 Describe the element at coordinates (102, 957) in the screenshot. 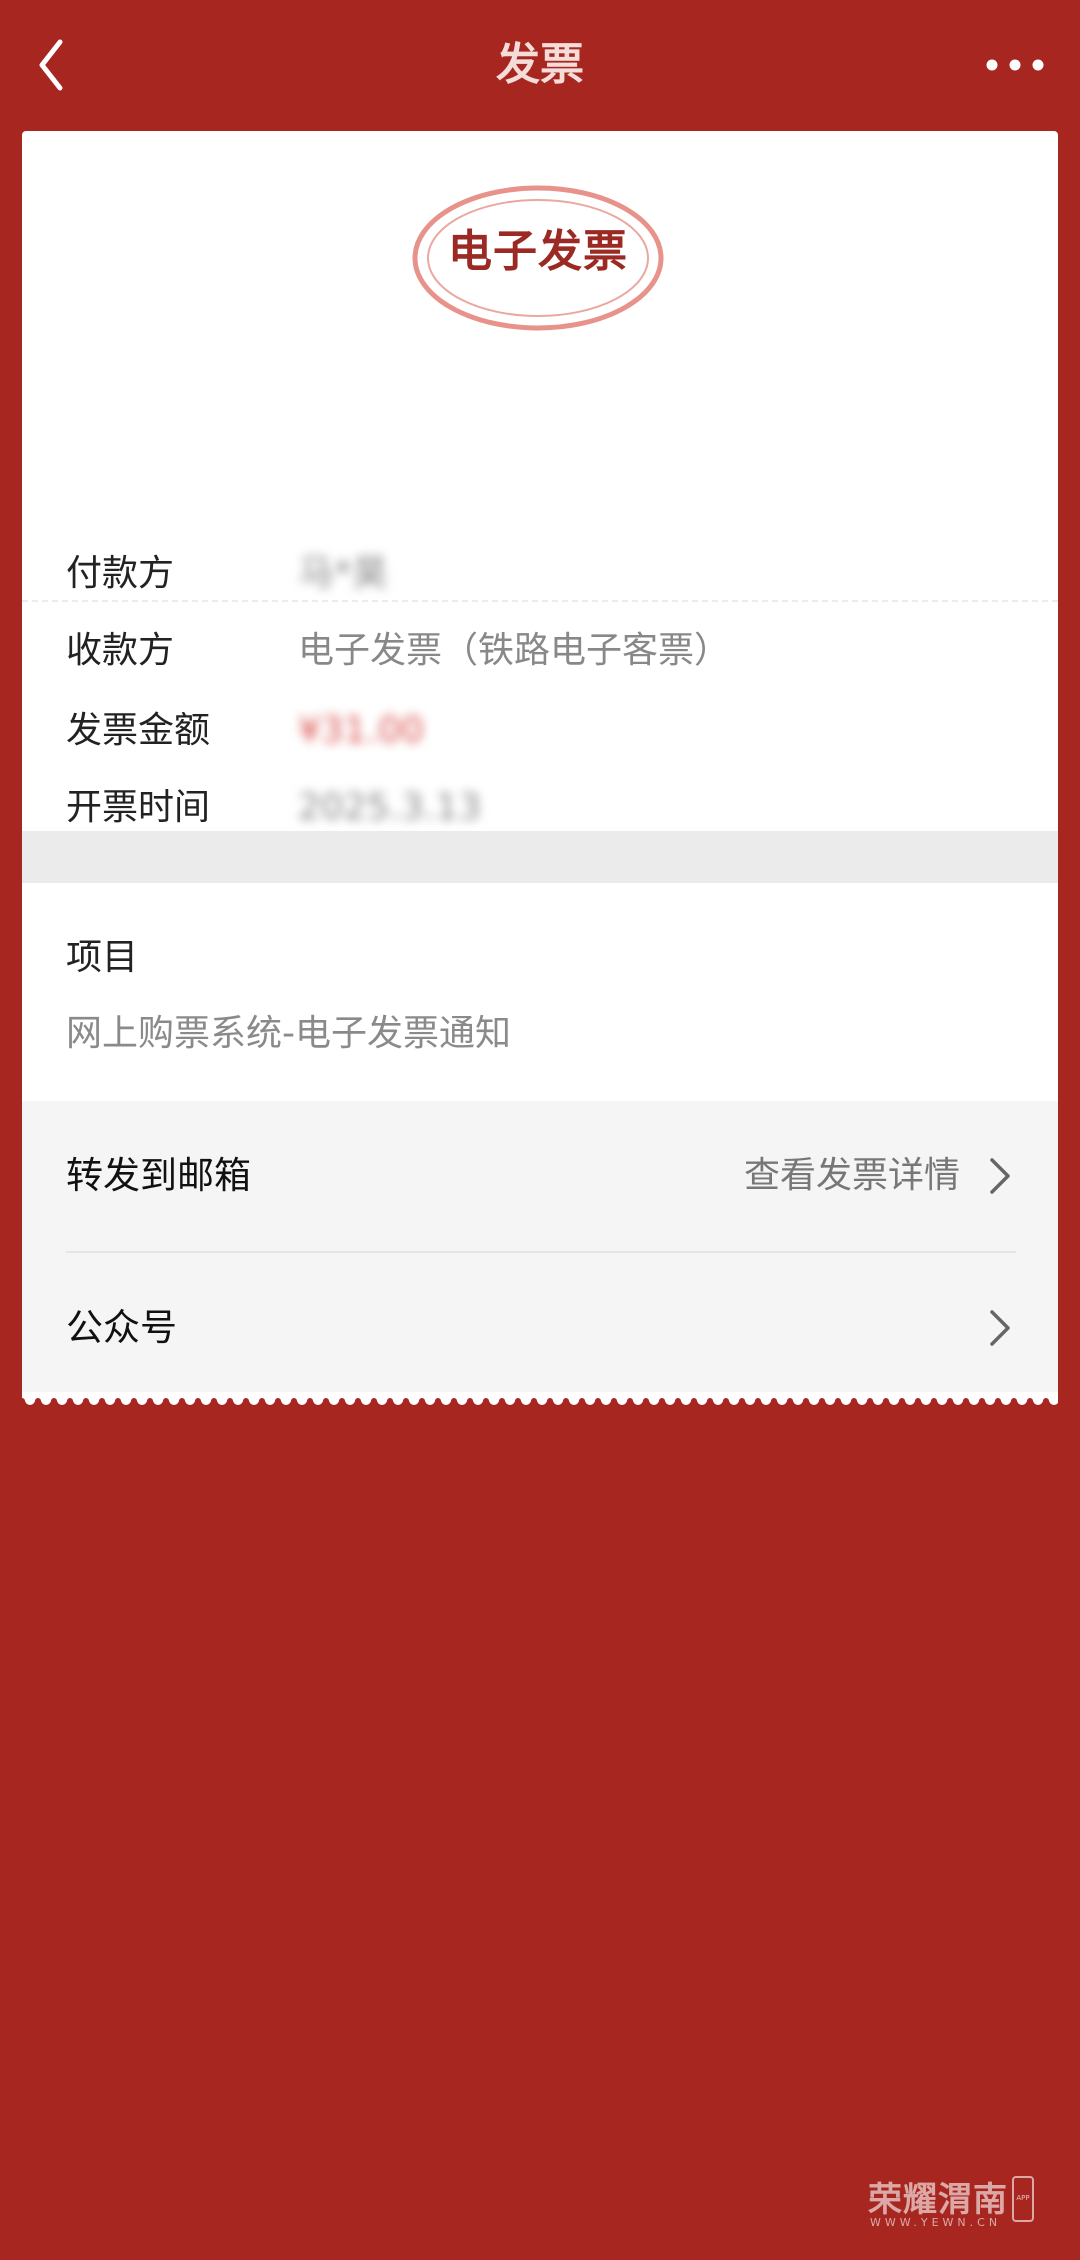

I see `item-title: 项目` at that location.